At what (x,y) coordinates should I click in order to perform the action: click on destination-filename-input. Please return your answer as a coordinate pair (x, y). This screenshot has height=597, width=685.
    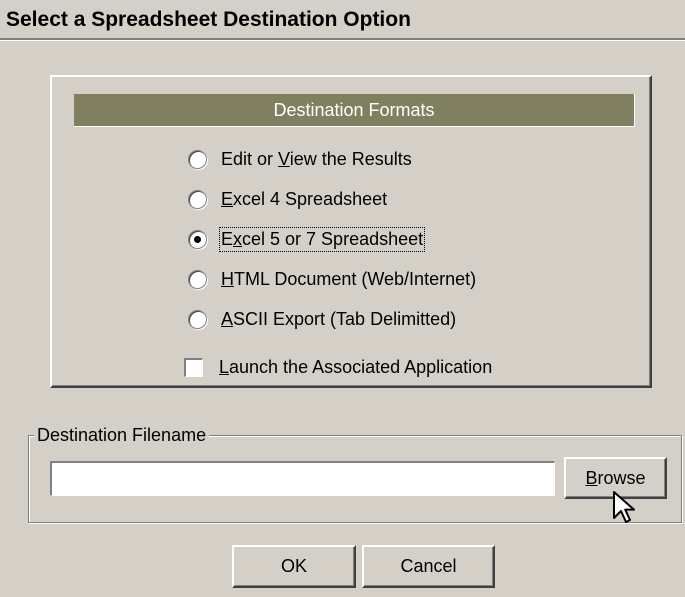
    Looking at the image, I should click on (302, 478).